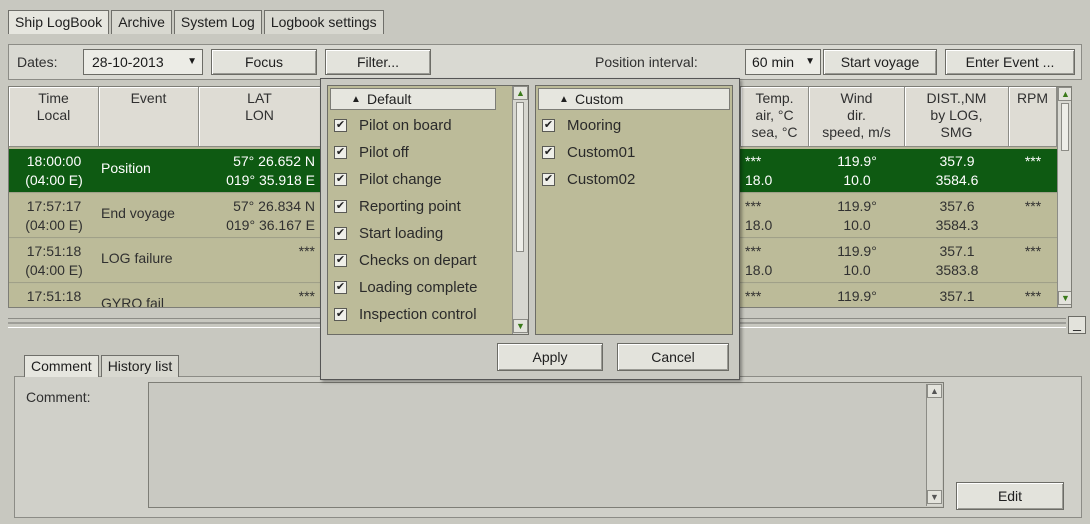 The image size is (1090, 524). Describe the element at coordinates (857, 117) in the screenshot. I see `col-header-wind: Wind dir. speed, m/s` at that location.